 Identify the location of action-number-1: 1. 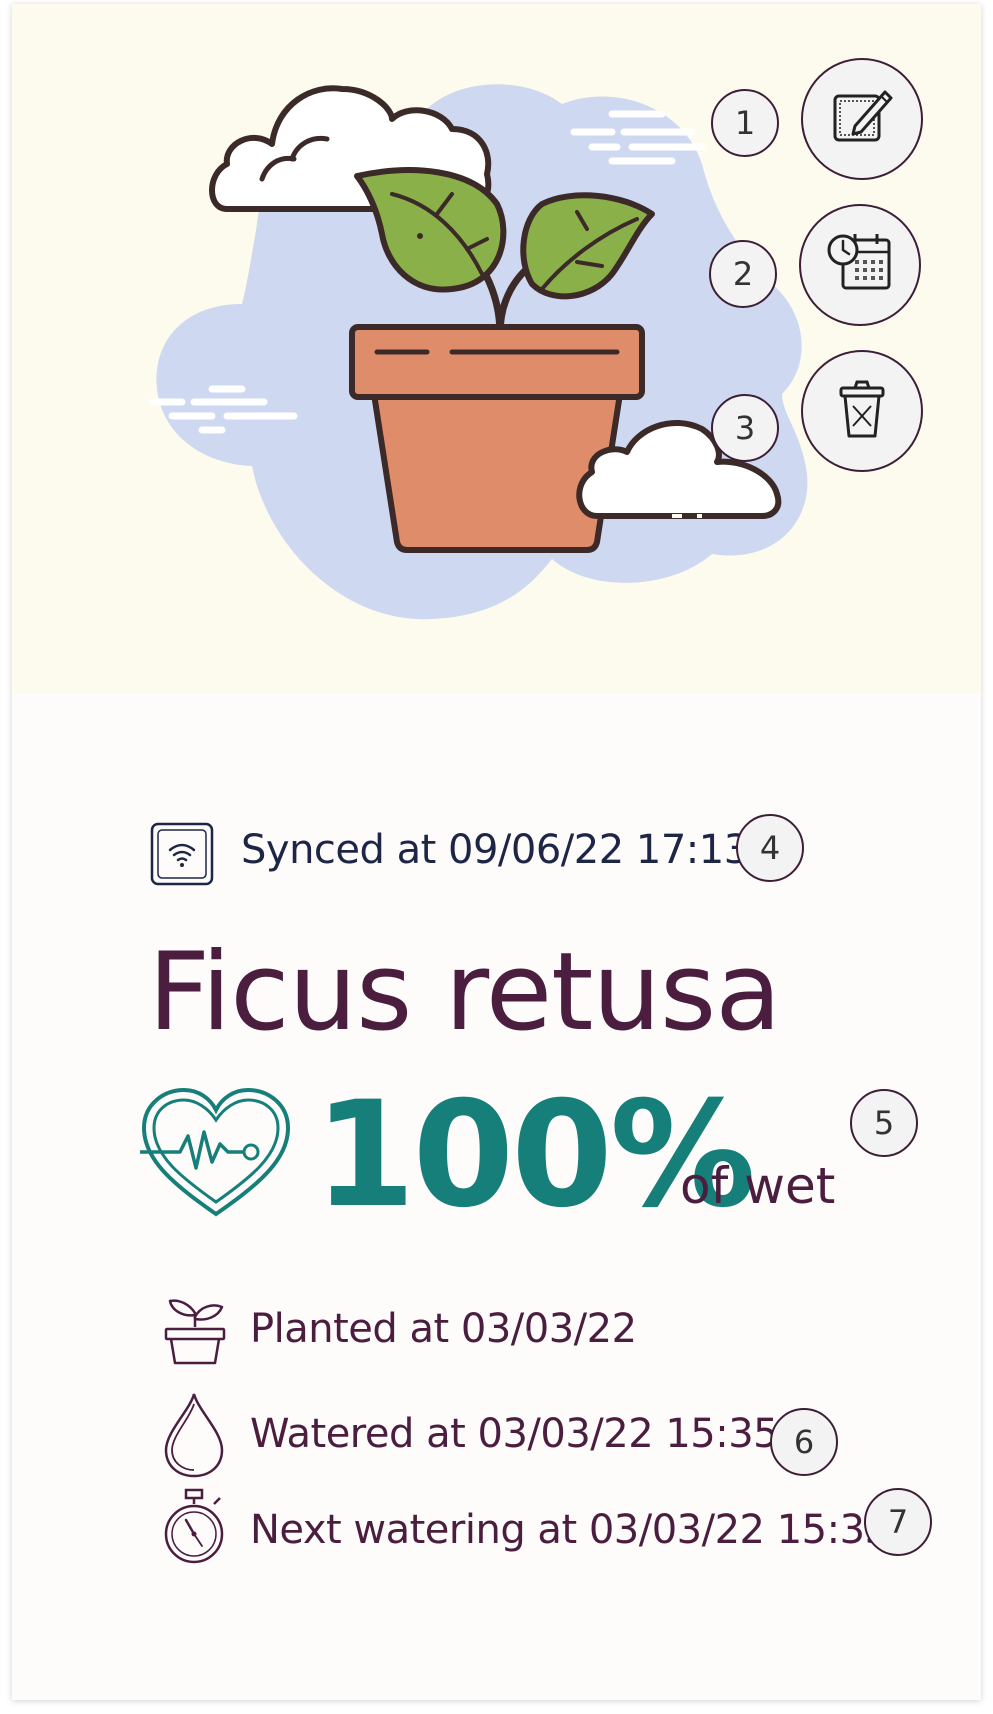
(745, 123).